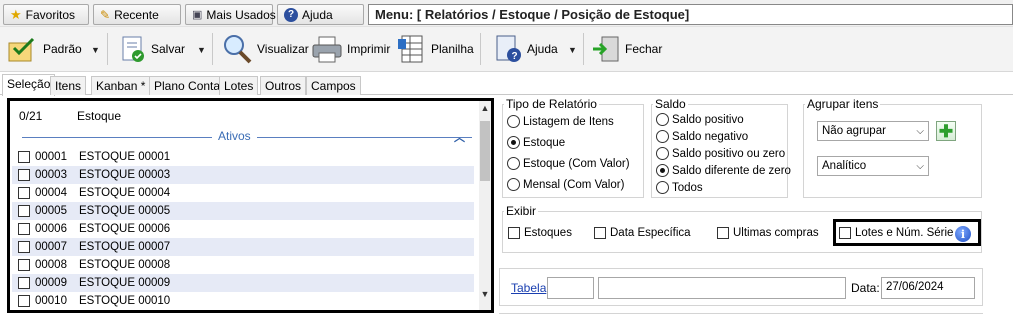 The height and width of the screenshot is (336, 1013). Describe the element at coordinates (125, 283) in the screenshot. I see `row-name: ESTOQUE 00009` at that location.